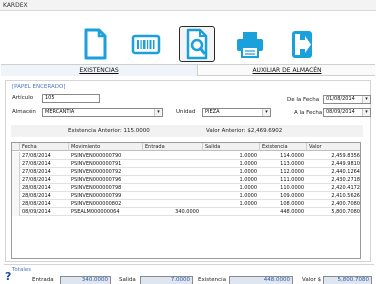  I want to click on table-cell: 2,449.9810, so click(345, 164).